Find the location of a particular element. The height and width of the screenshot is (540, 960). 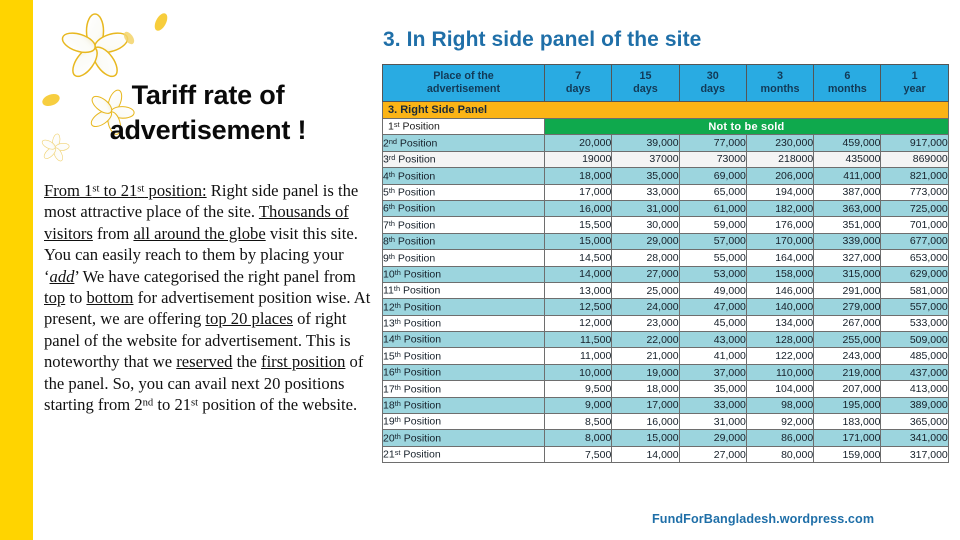

row-position-label: 16th Position is located at coordinates (463, 372).